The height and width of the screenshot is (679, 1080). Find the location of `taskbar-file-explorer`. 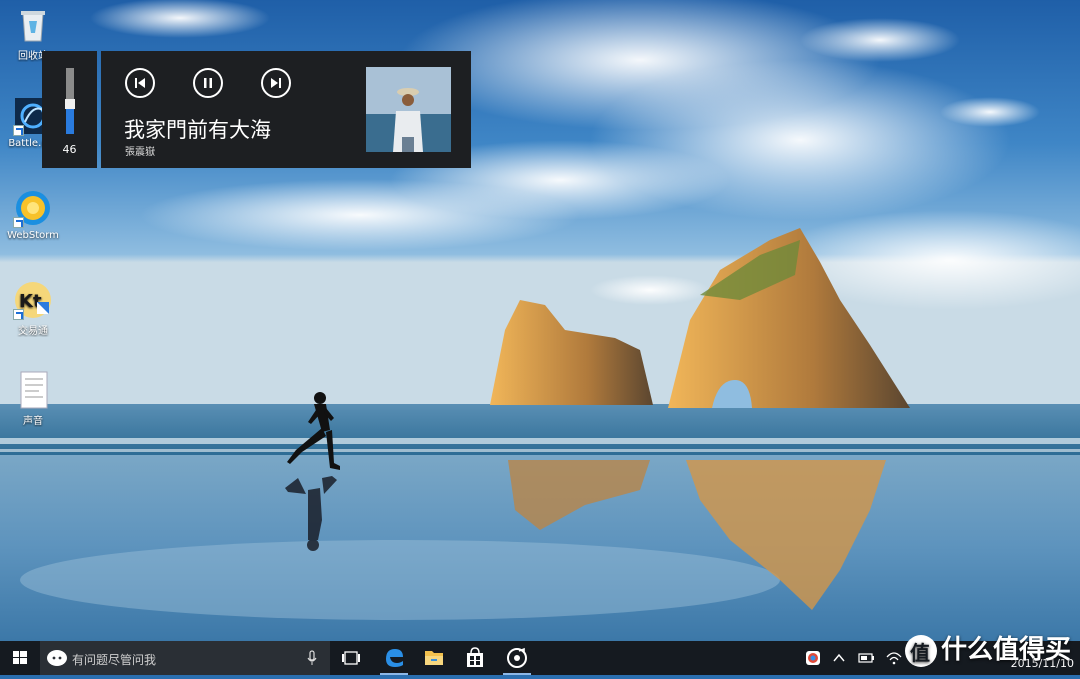

taskbar-file-explorer is located at coordinates (434, 658).